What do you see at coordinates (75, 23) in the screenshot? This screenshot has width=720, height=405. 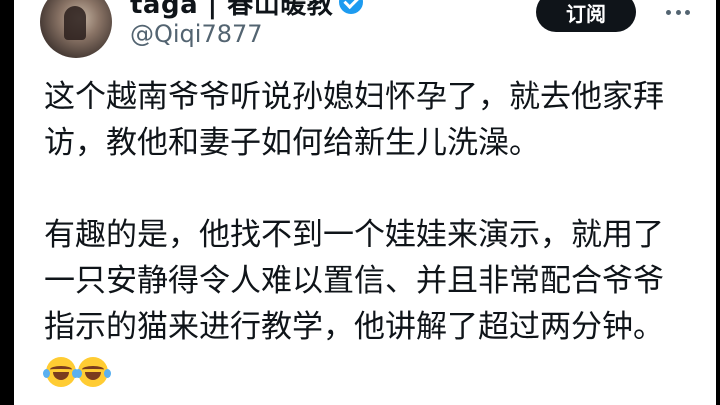 I see `avatar-figure` at bounding box center [75, 23].